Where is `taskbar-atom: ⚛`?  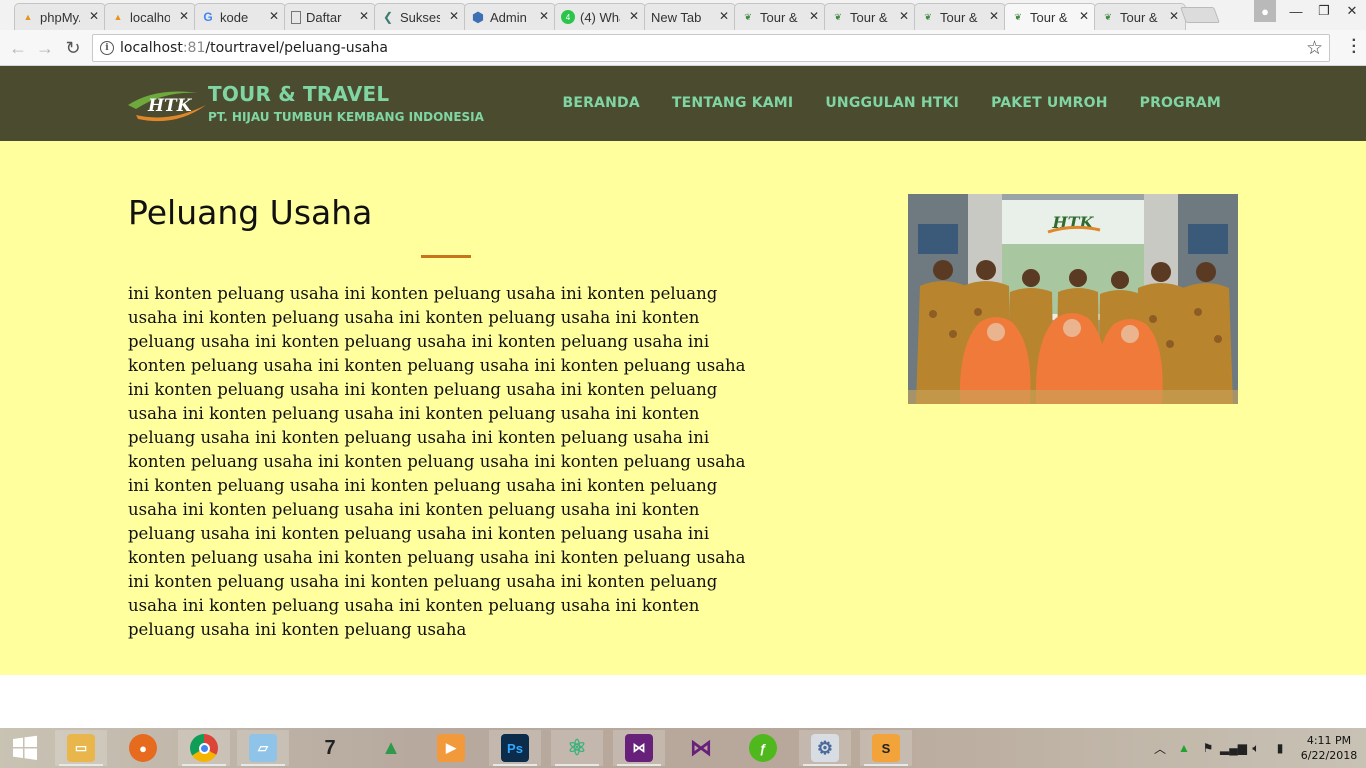 taskbar-atom: ⚛ is located at coordinates (577, 748).